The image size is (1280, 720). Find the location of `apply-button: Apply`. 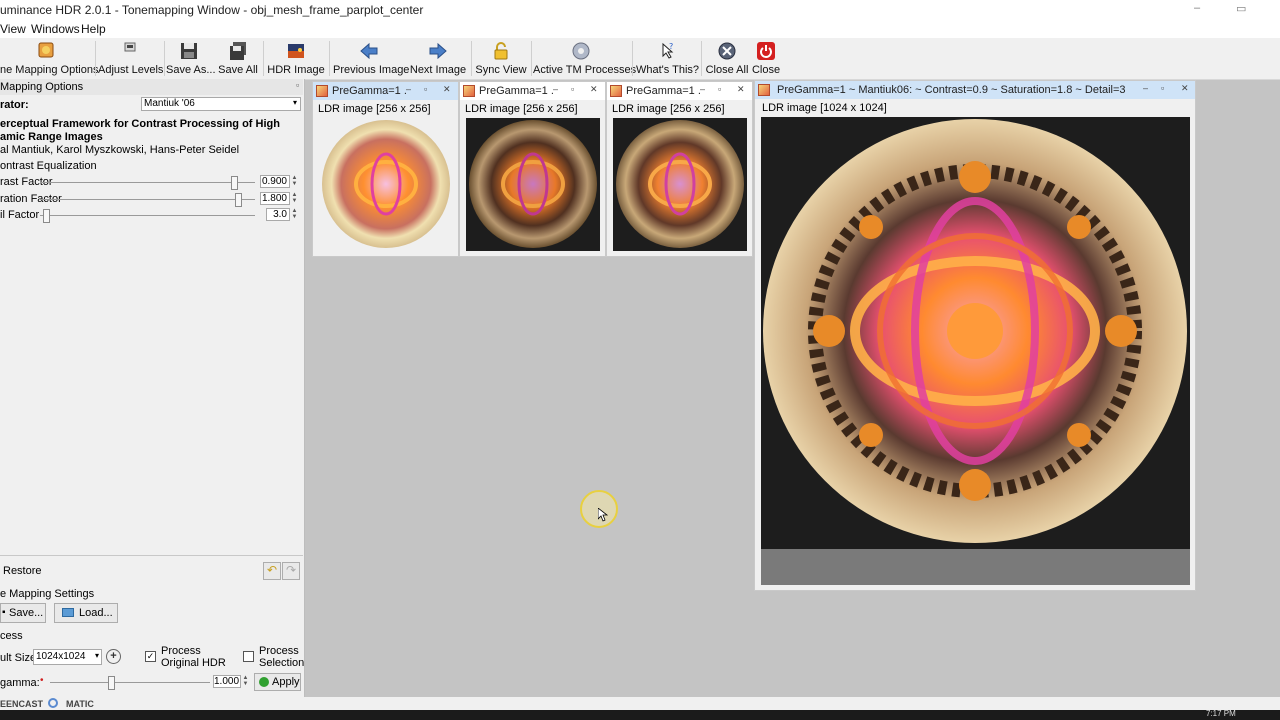

apply-button: Apply is located at coordinates (277, 682).